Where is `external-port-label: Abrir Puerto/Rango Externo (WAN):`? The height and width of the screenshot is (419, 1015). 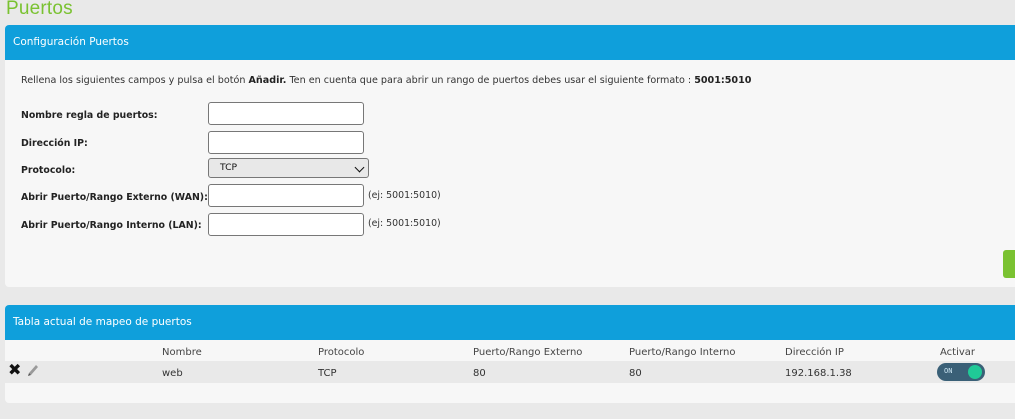
external-port-label: Abrir Puerto/Rango Externo (WAN): is located at coordinates (114, 197).